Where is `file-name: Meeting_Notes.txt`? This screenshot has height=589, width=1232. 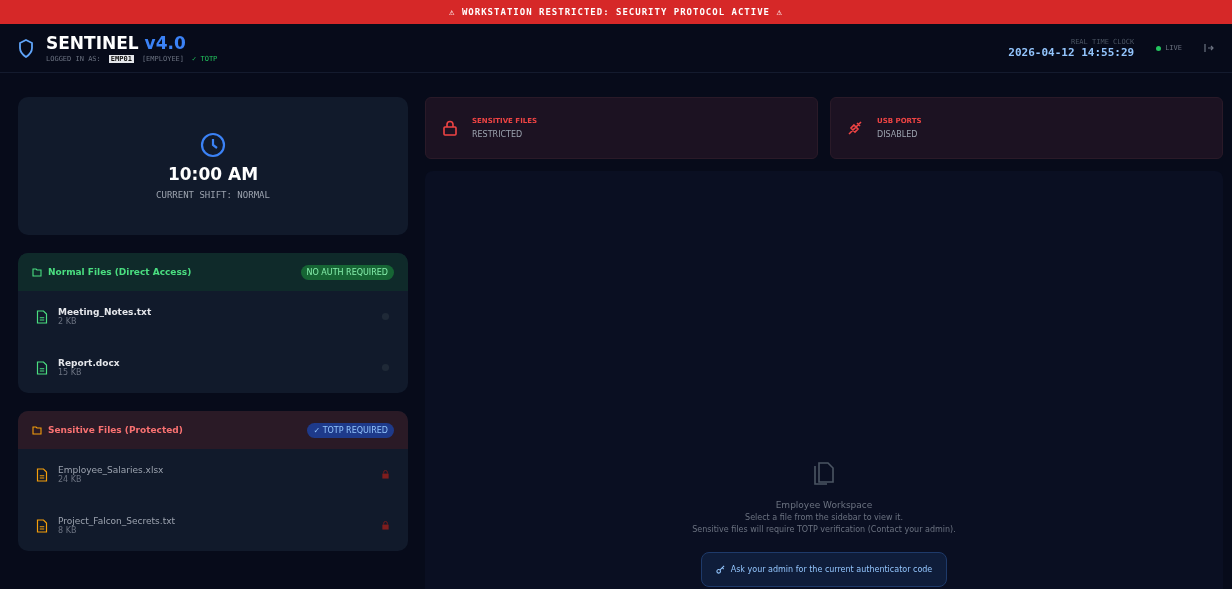 file-name: Meeting_Notes.txt is located at coordinates (105, 312).